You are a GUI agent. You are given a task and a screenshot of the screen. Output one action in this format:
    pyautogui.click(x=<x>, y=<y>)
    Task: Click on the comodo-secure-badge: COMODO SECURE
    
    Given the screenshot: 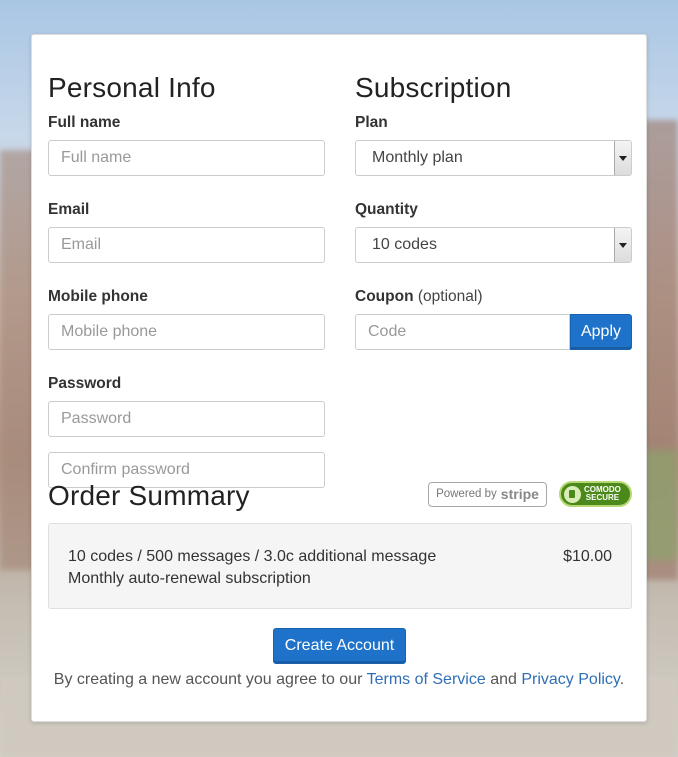 What is the action you would take?
    pyautogui.click(x=595, y=494)
    